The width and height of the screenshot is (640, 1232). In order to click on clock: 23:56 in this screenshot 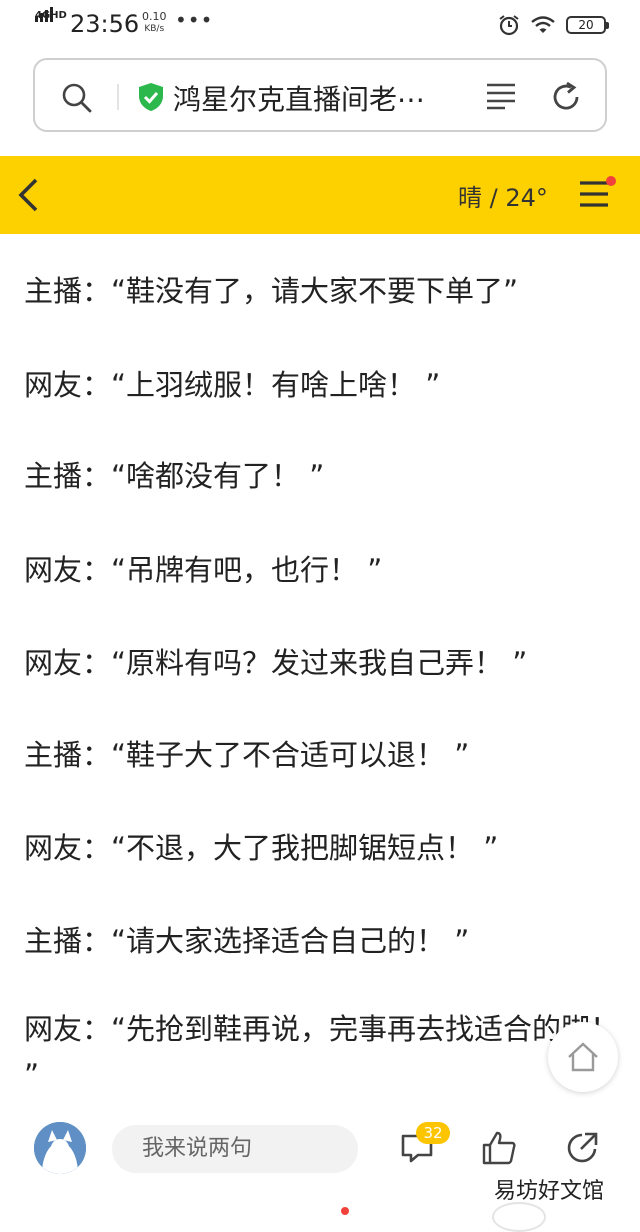, I will do `click(105, 24)`.